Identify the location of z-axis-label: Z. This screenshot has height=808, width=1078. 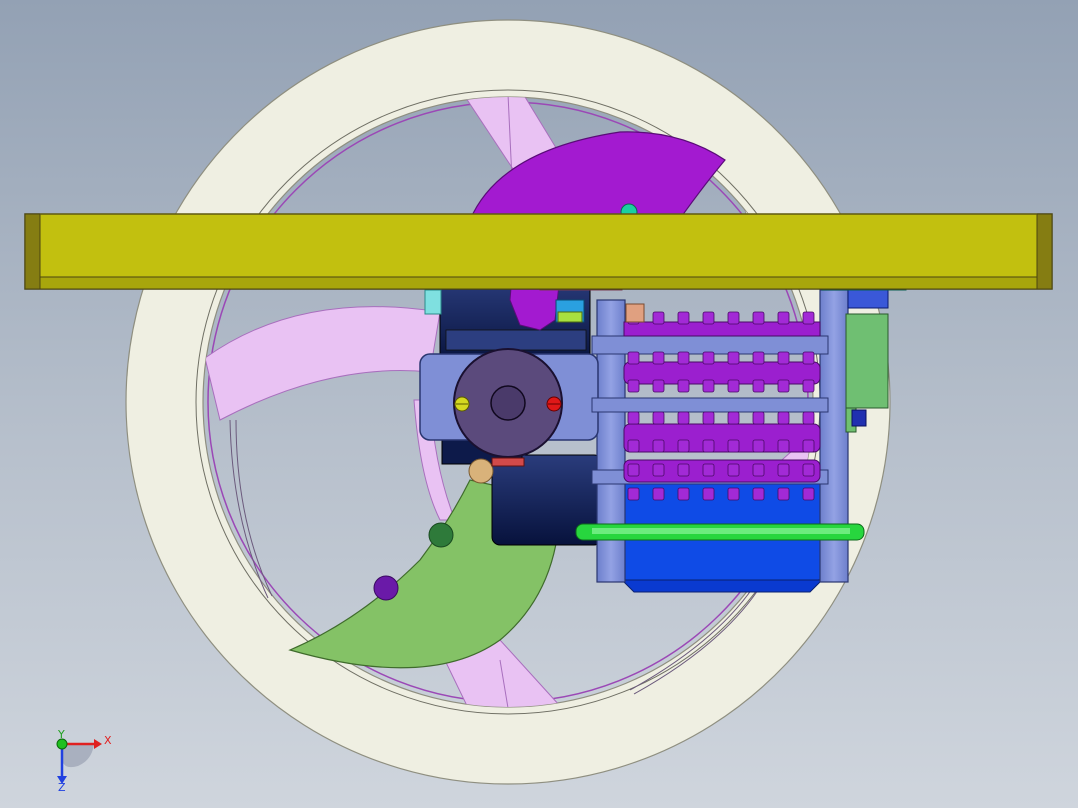
(62, 787).